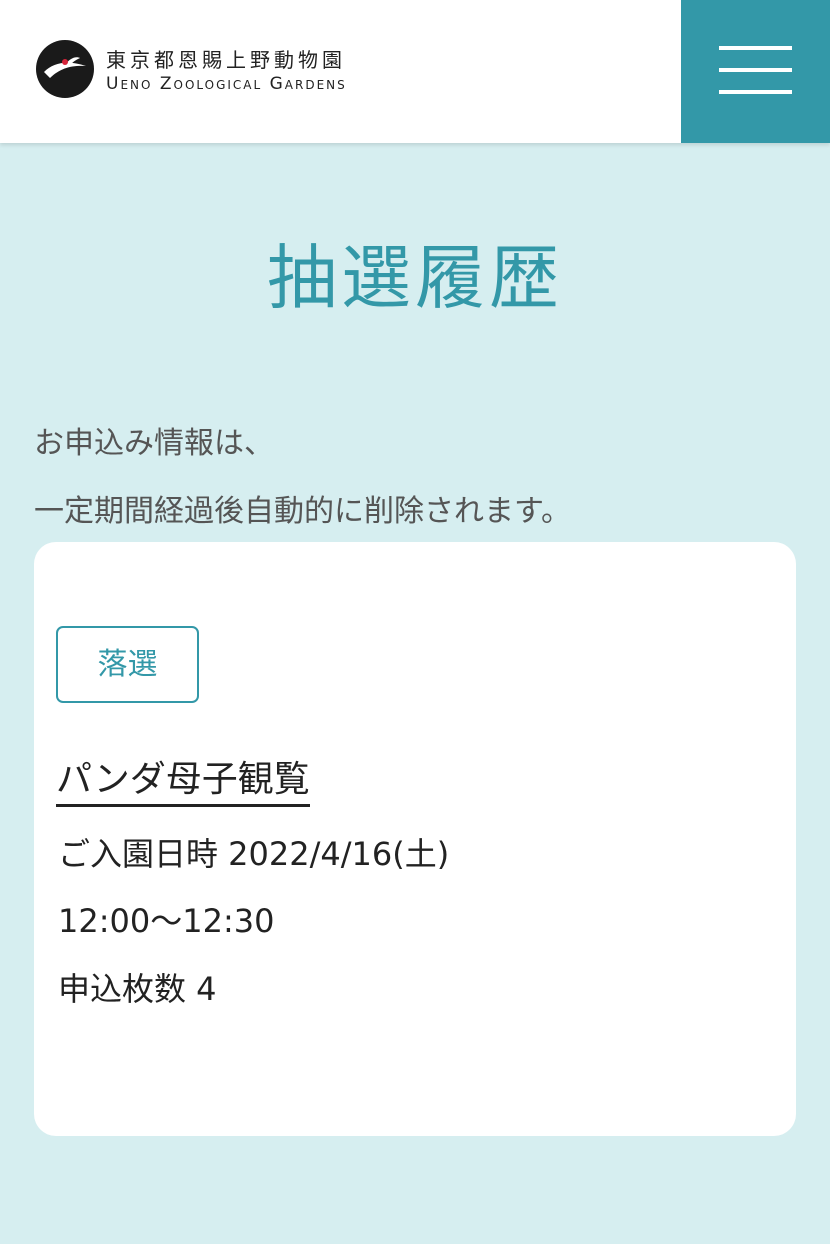 The width and height of the screenshot is (830, 1244). What do you see at coordinates (755, 71) in the screenshot?
I see `hamburger-menu-button` at bounding box center [755, 71].